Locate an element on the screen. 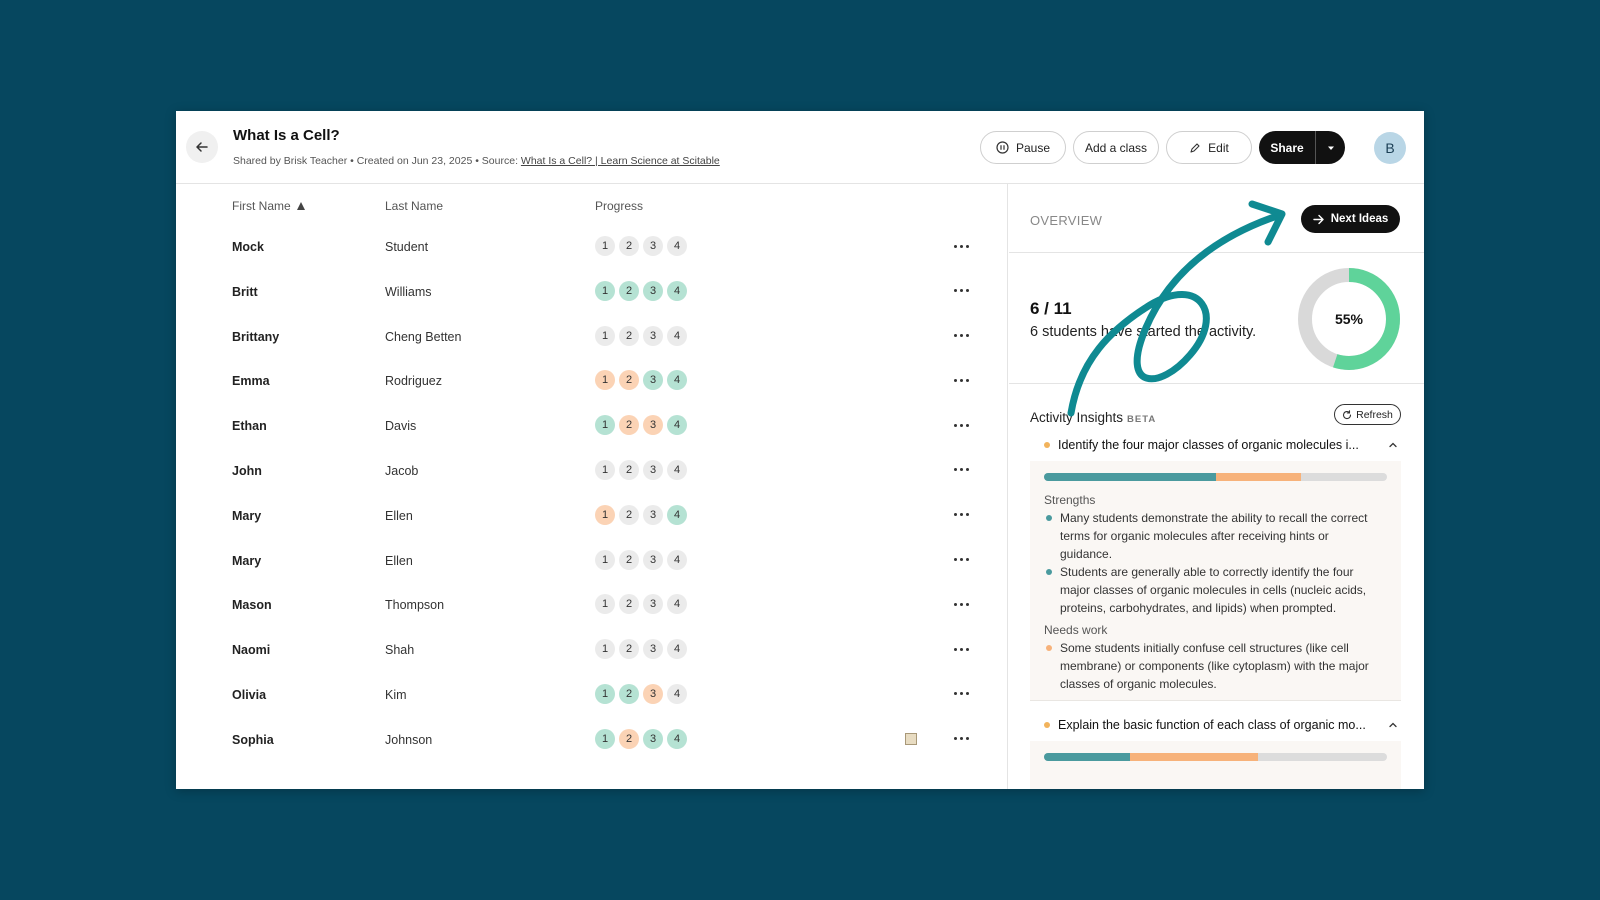 Image resolution: width=1600 pixels, height=900 pixels. insight-progress-bar is located at coordinates (1215, 757).